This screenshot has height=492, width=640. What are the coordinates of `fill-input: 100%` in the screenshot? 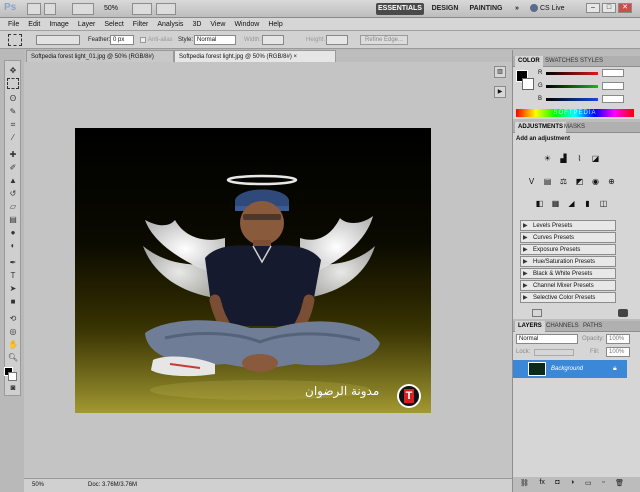 It's located at (618, 352).